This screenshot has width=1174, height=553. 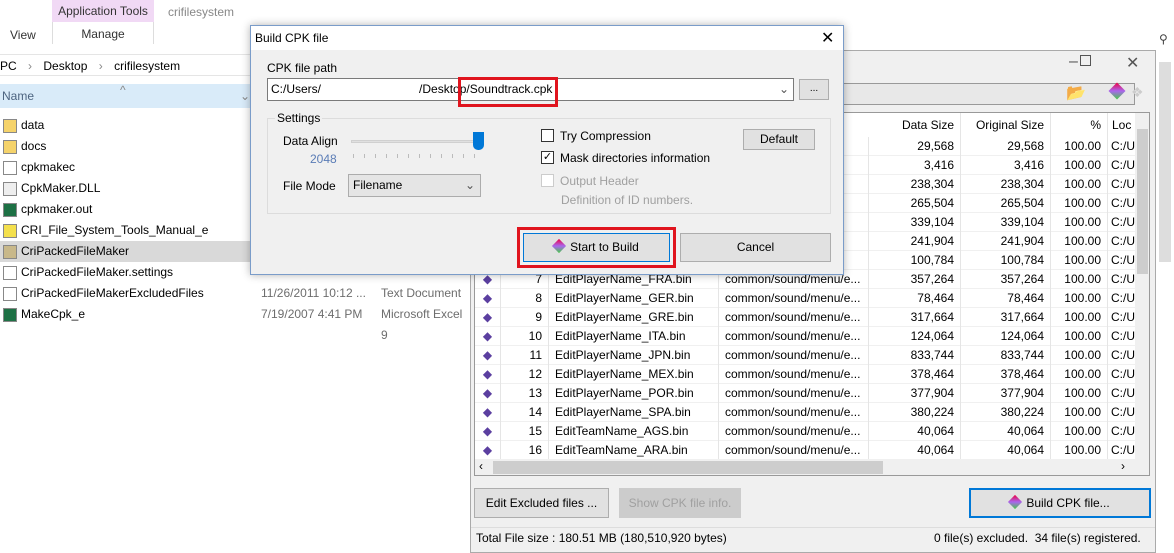 What do you see at coordinates (1137, 92) in the screenshot?
I see `diamond-icon: ❖` at bounding box center [1137, 92].